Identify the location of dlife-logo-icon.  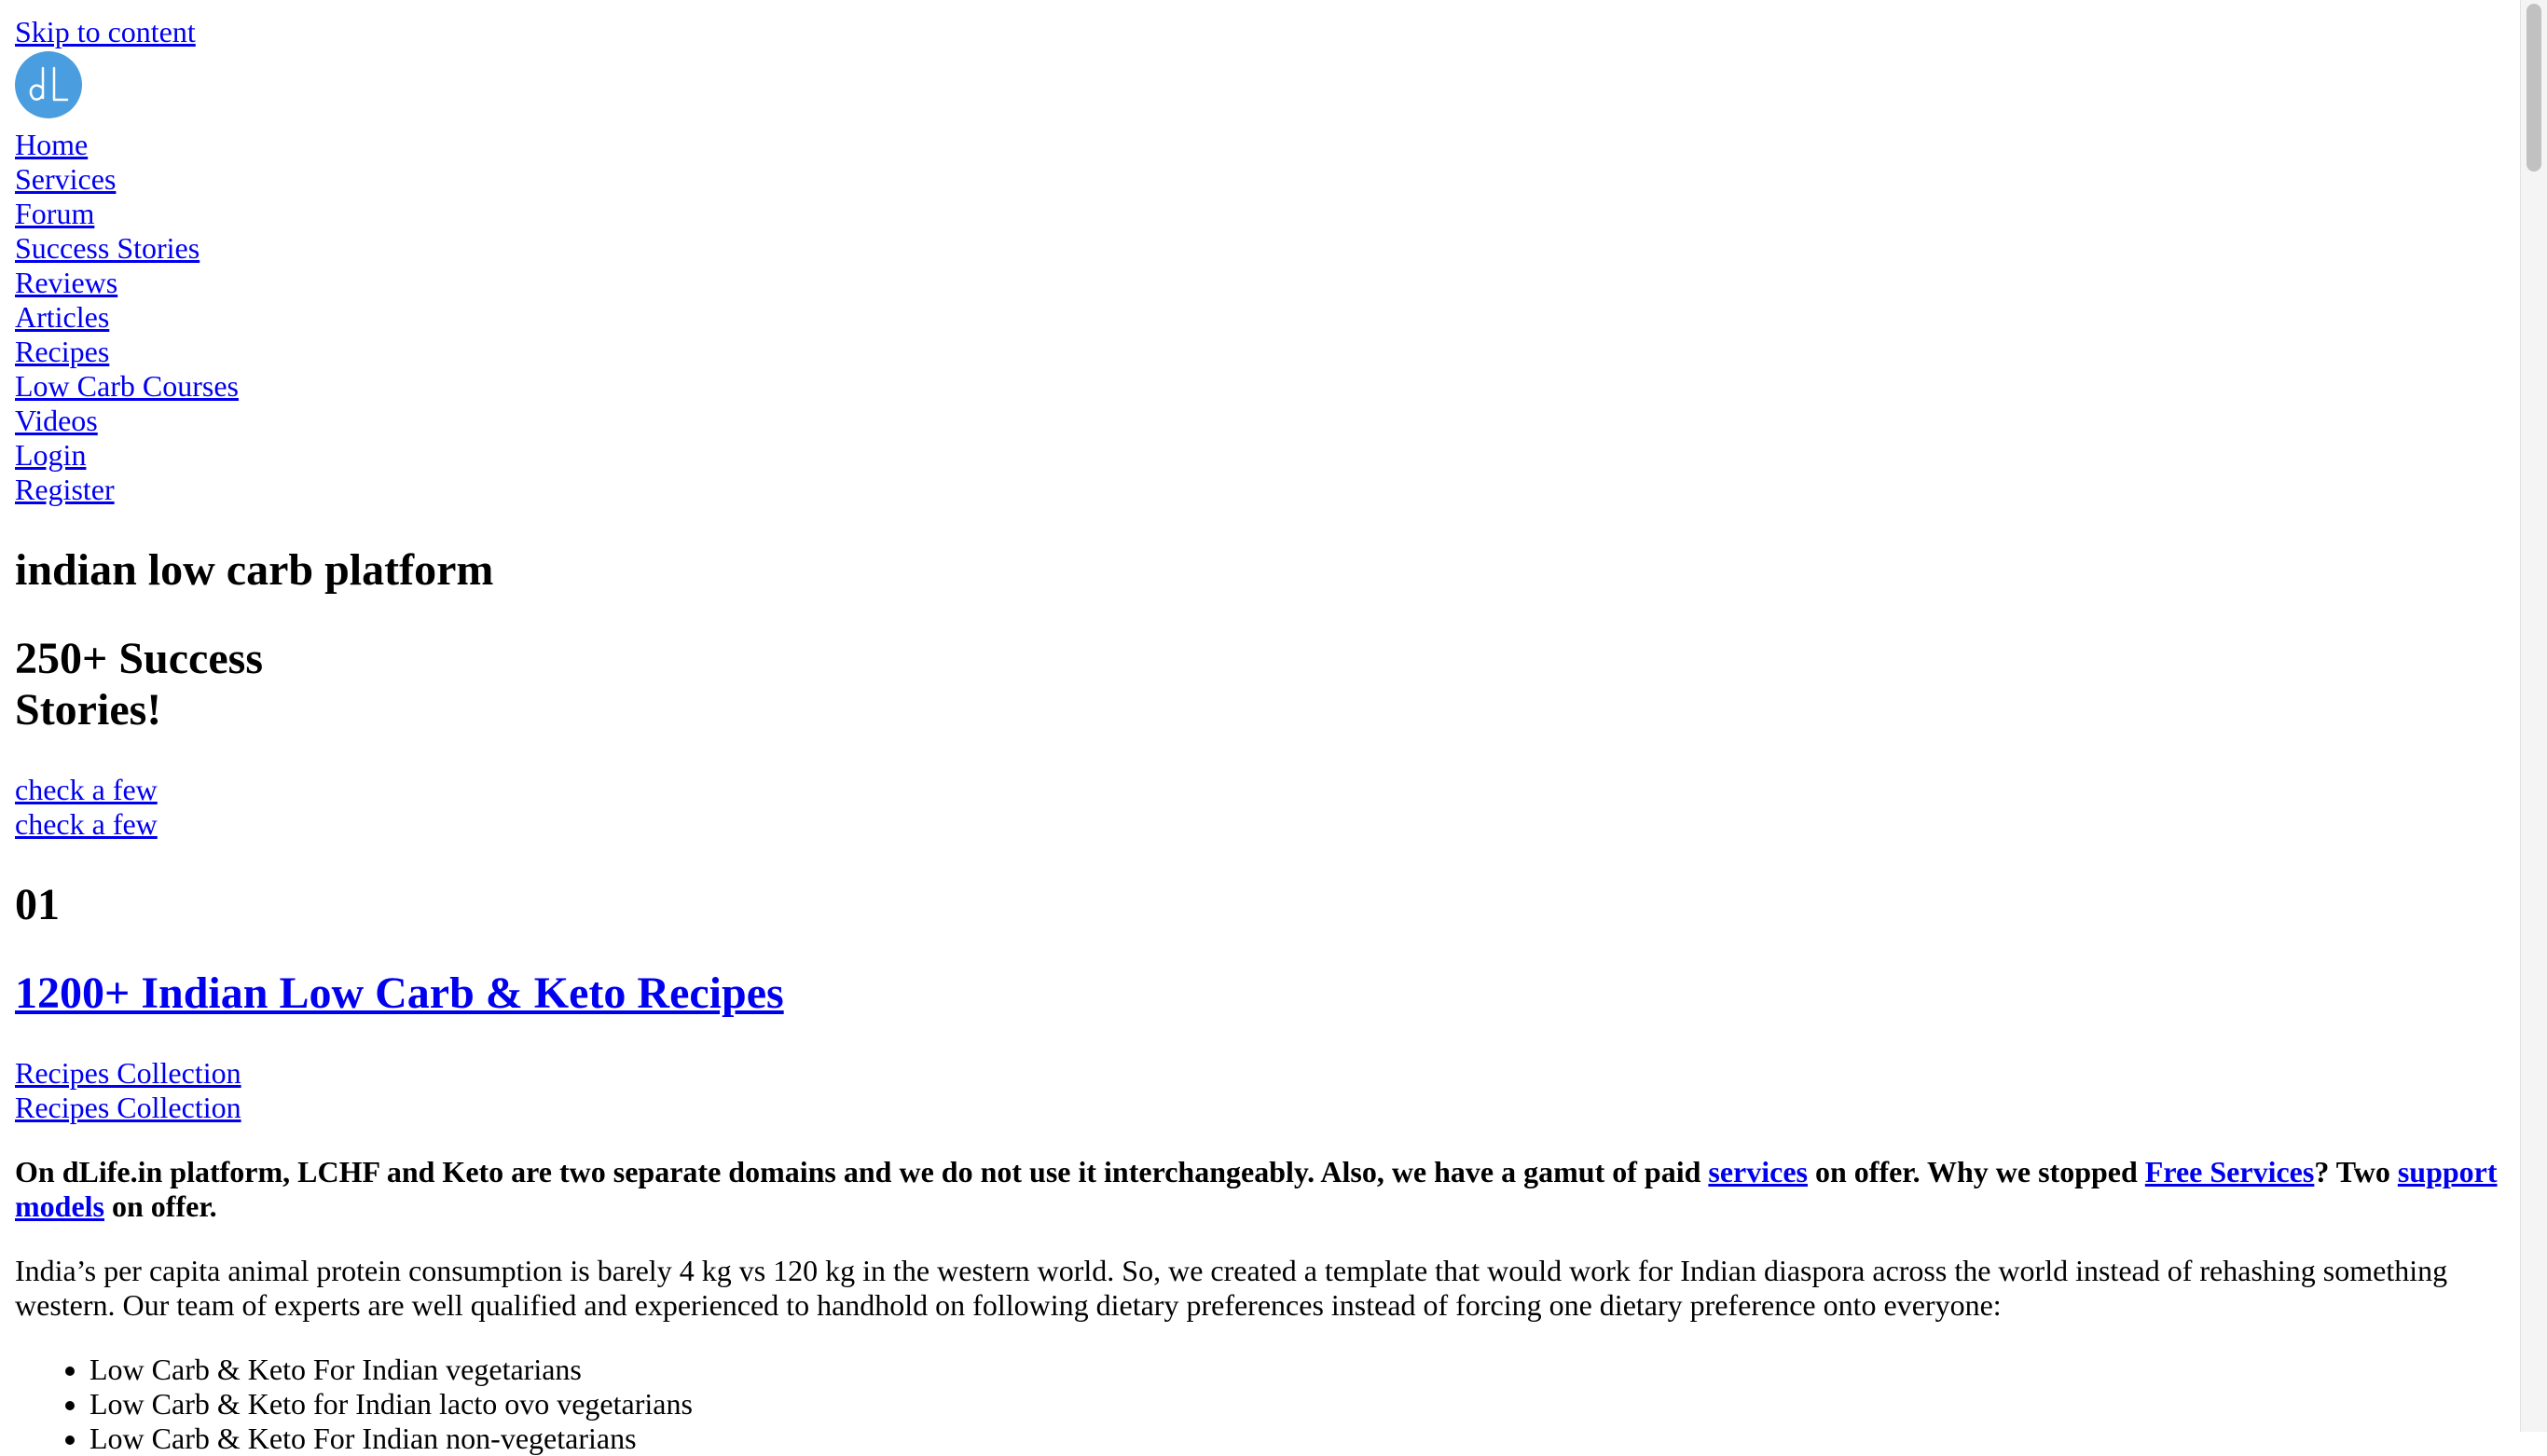
(48, 84).